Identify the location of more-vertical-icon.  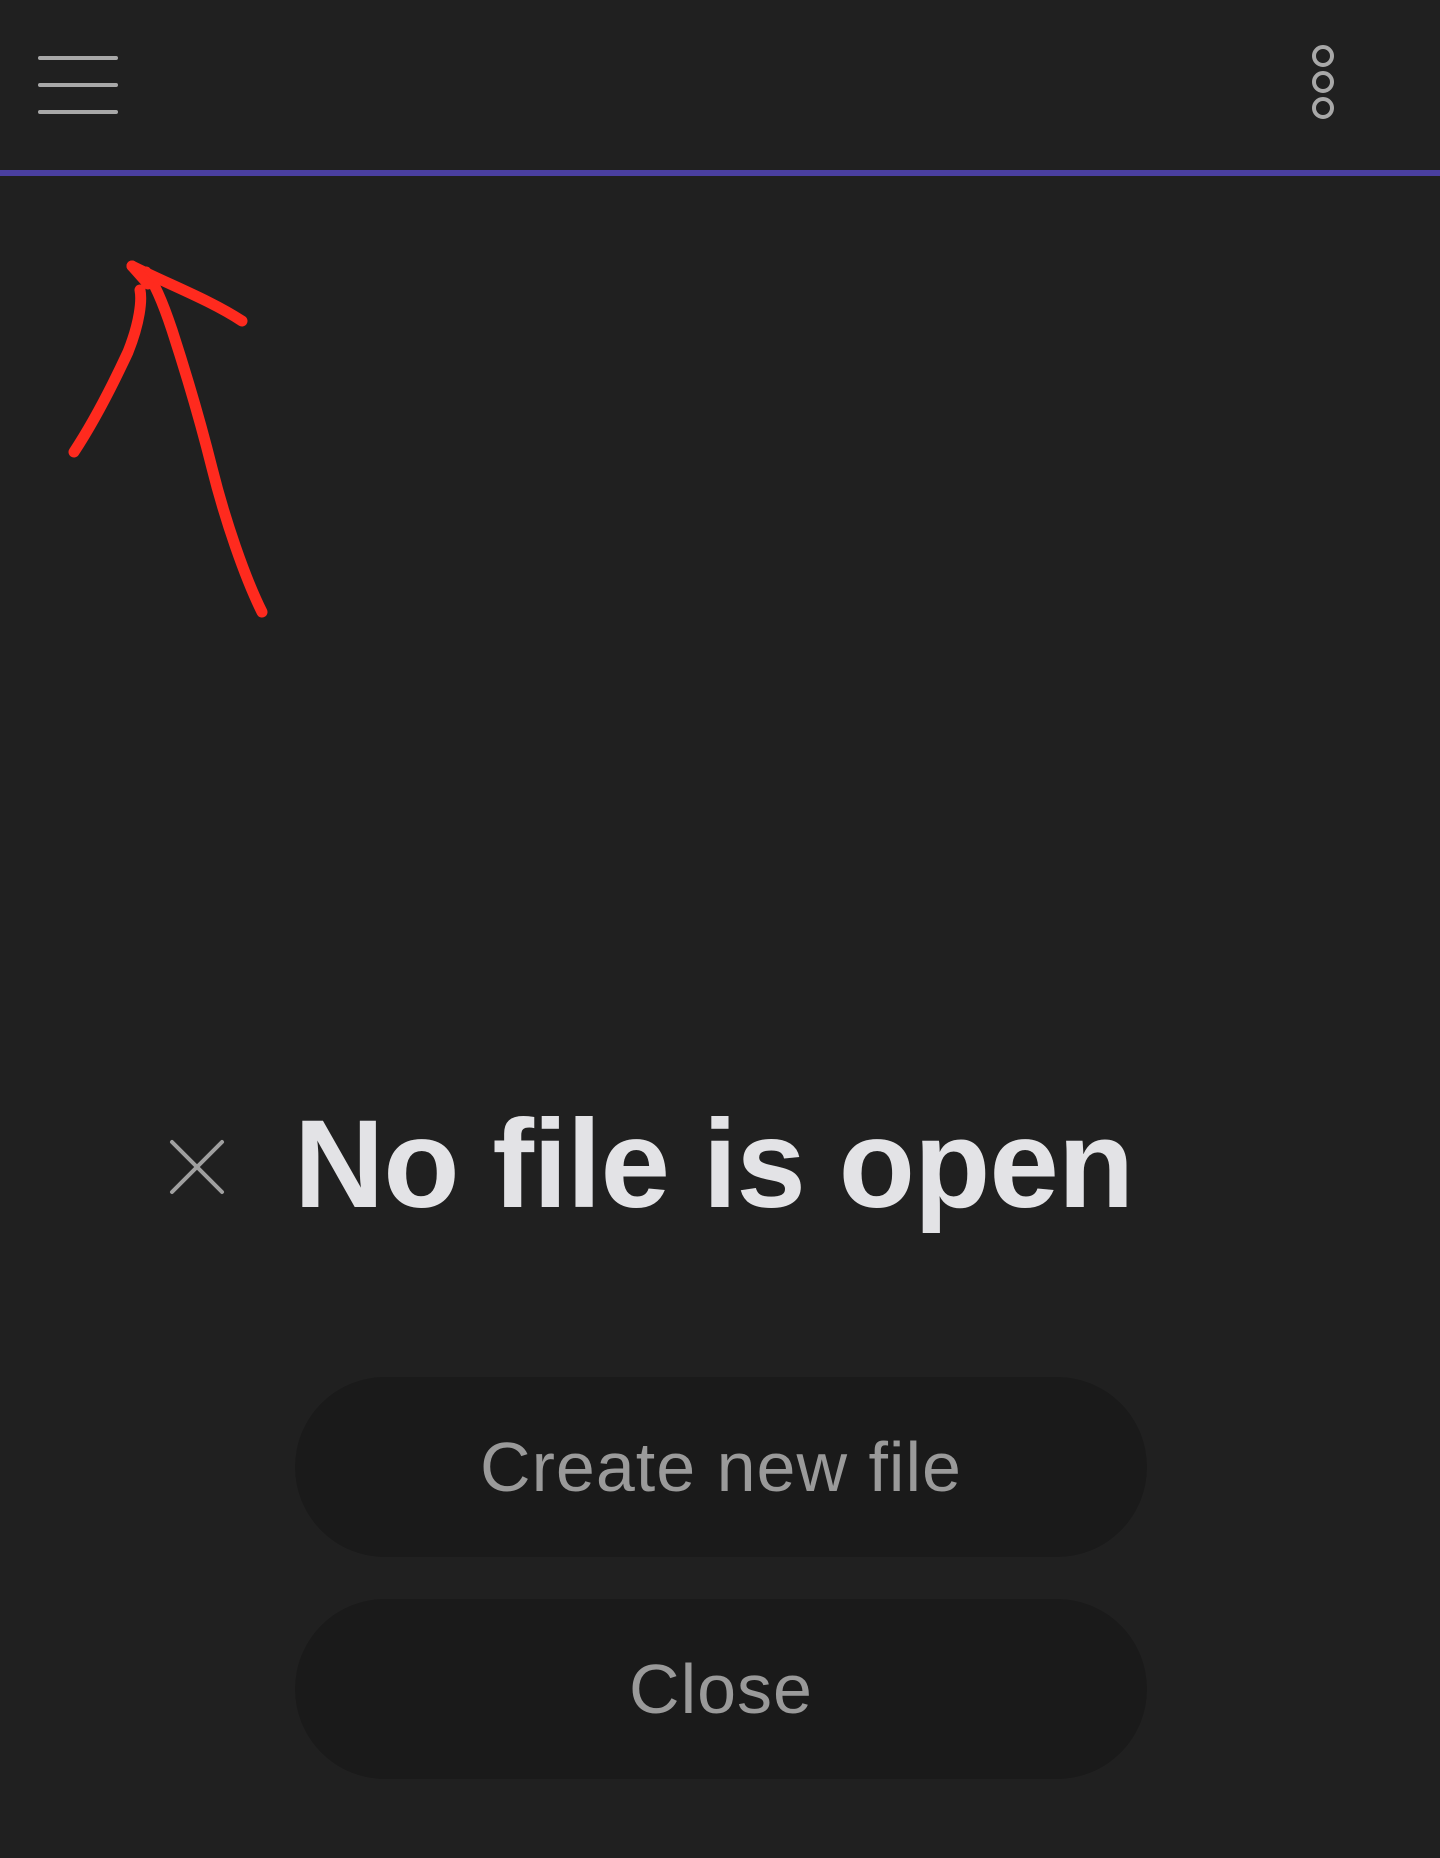
(1323, 82).